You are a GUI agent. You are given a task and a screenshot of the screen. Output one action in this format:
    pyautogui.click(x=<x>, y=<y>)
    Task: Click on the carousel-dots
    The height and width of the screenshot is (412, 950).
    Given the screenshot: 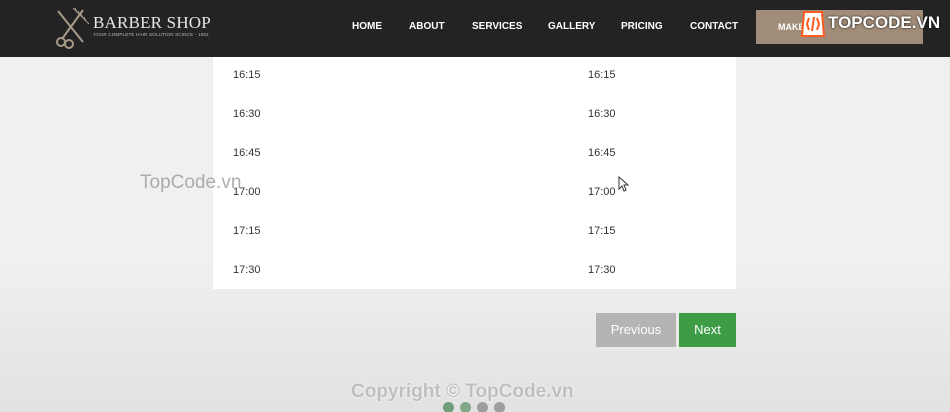 What is the action you would take?
    pyautogui.click(x=478, y=407)
    